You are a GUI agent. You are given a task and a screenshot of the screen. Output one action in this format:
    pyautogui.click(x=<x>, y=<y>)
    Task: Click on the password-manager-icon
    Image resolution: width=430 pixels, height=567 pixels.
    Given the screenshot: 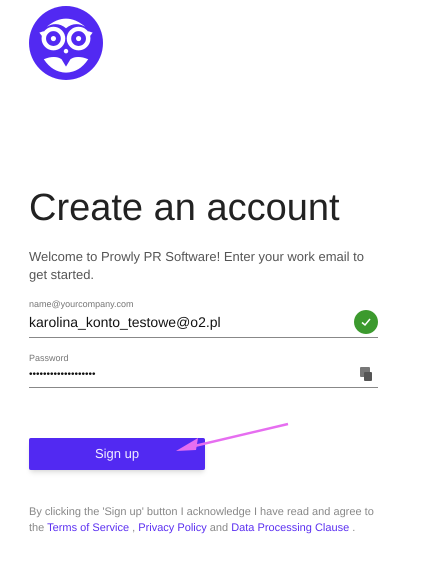 What is the action you would take?
    pyautogui.click(x=366, y=374)
    